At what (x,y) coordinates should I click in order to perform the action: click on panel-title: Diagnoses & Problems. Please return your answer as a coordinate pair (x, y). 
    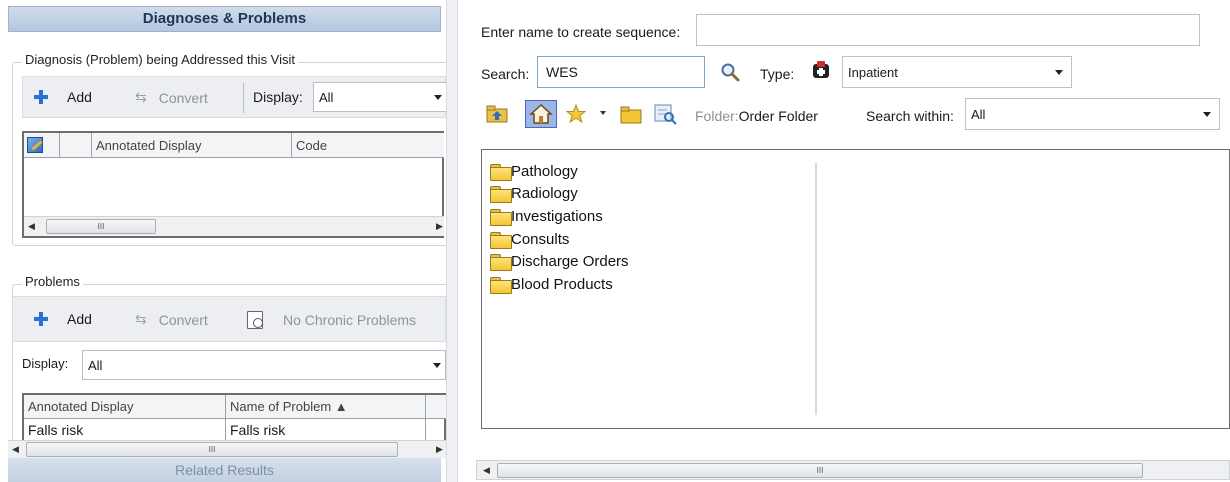
    Looking at the image, I should click on (224, 19).